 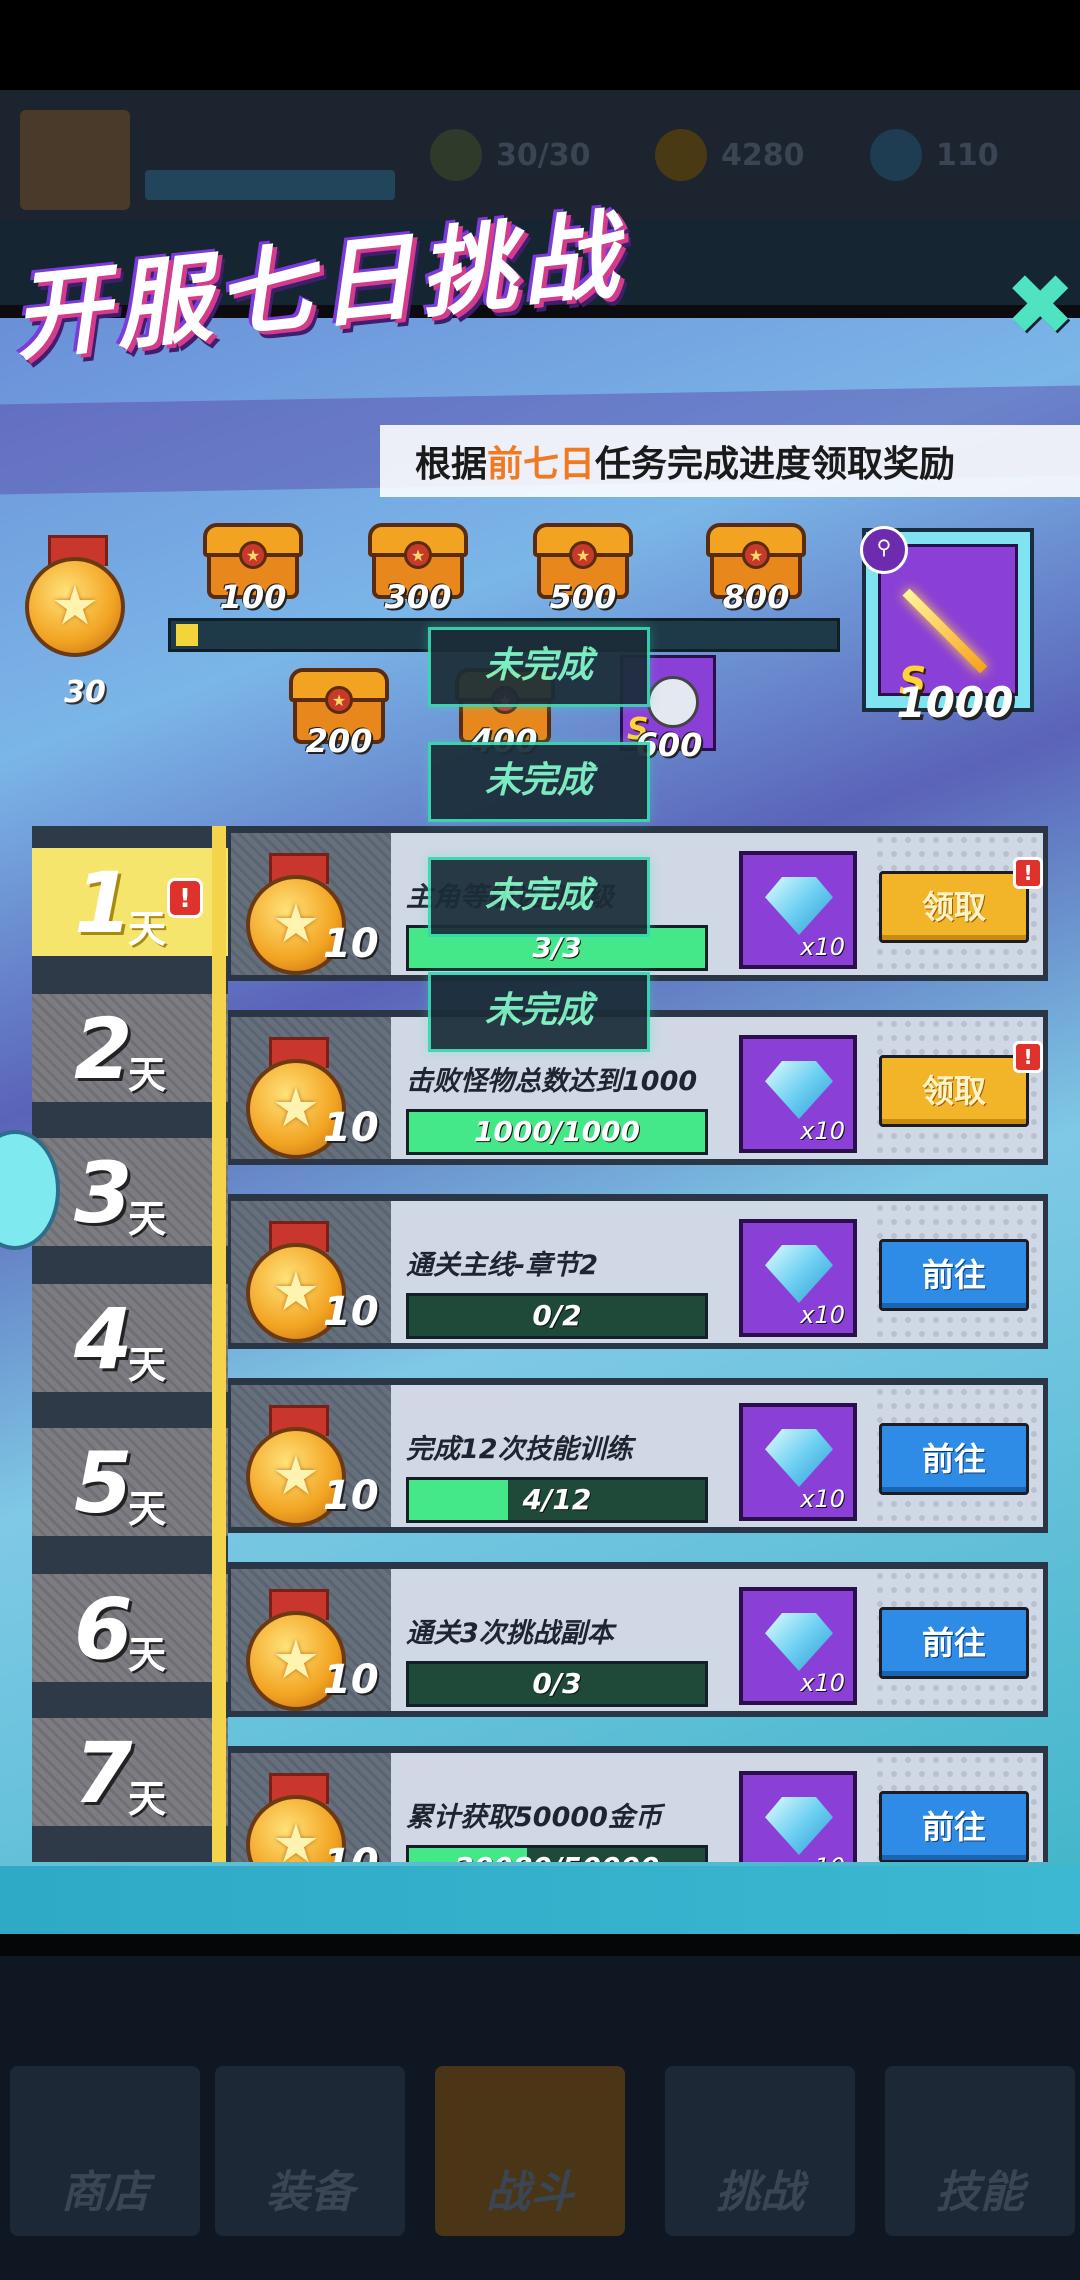 I want to click on current-points: 30, so click(x=85, y=692).